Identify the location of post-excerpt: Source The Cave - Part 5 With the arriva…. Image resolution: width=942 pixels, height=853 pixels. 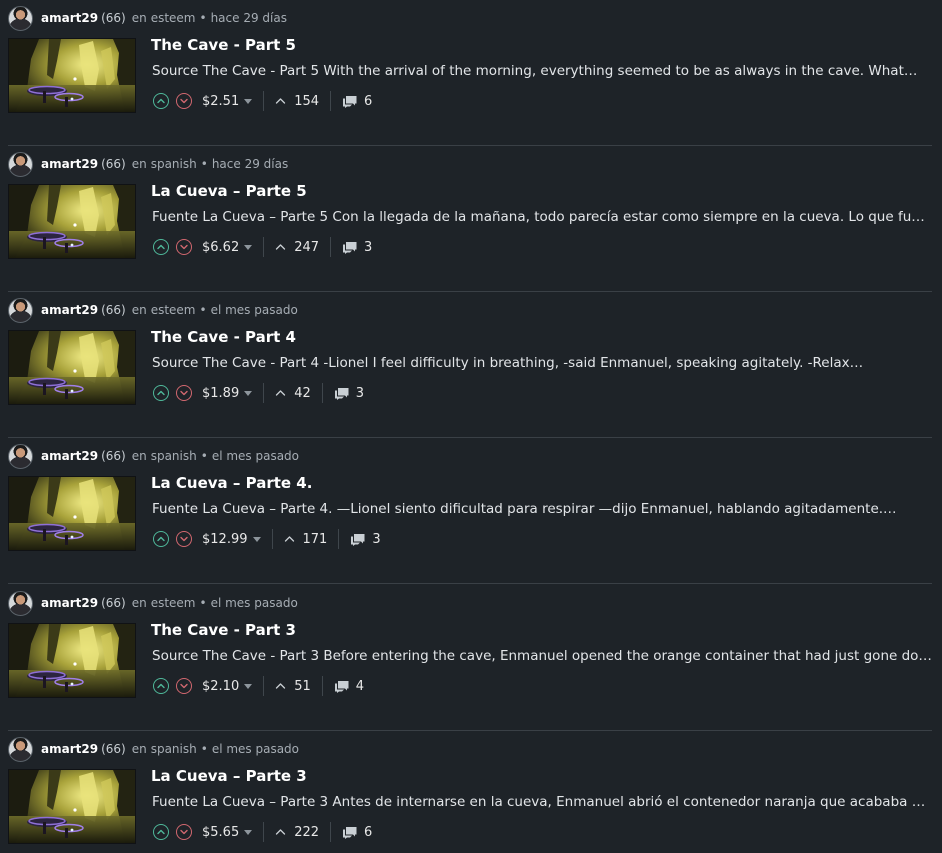
(542, 71).